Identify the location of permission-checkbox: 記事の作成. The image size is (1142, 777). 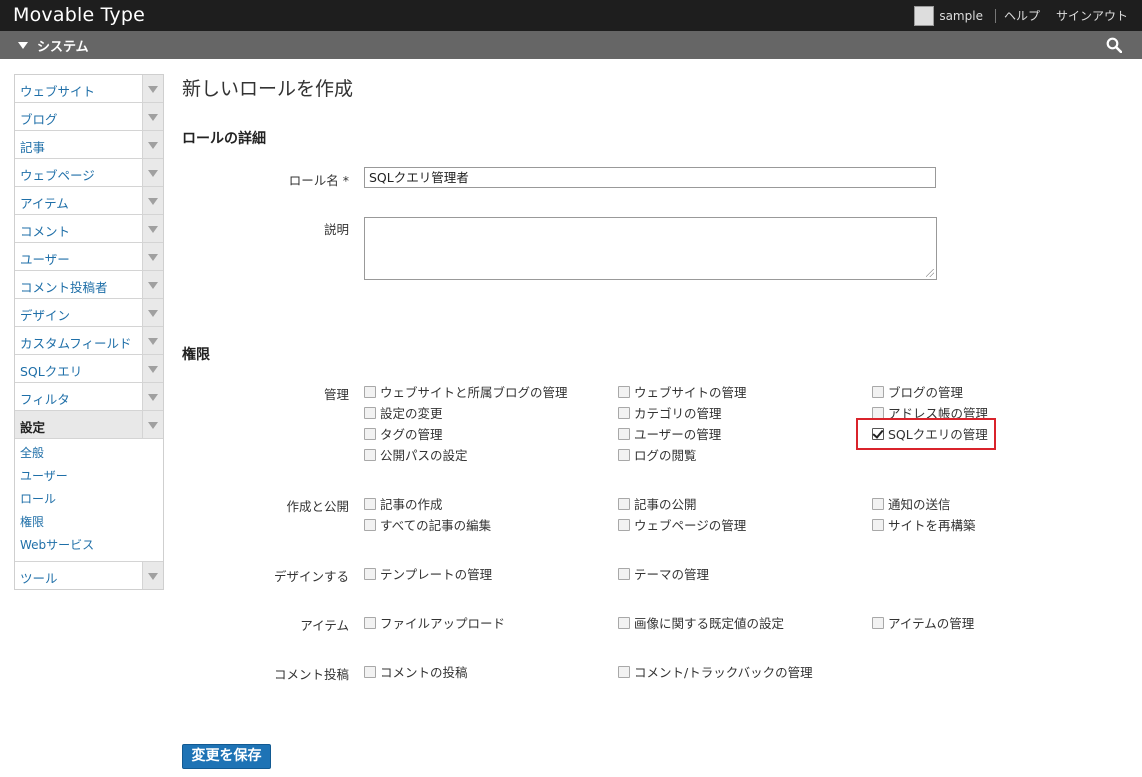
(403, 503).